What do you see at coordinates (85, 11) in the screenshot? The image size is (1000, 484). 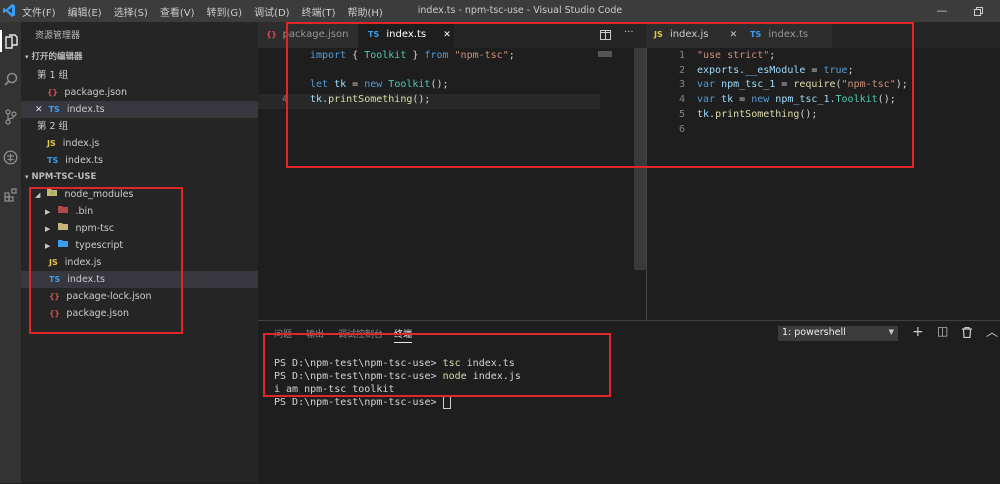 I see `menu-edit: 编辑(E)` at bounding box center [85, 11].